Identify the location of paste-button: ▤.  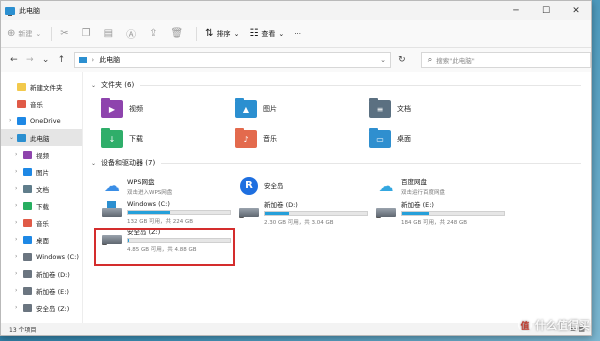
(110, 33).